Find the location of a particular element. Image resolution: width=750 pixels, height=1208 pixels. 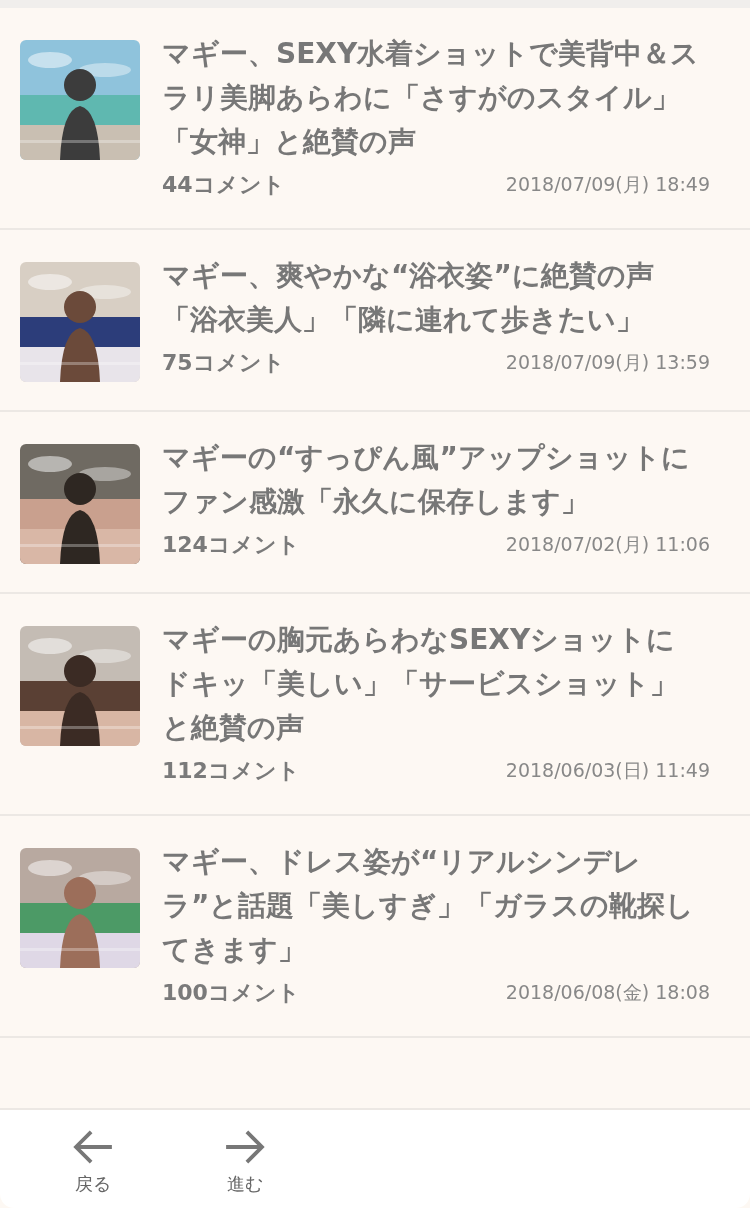

forward-button: 進む is located at coordinates (245, 1159).